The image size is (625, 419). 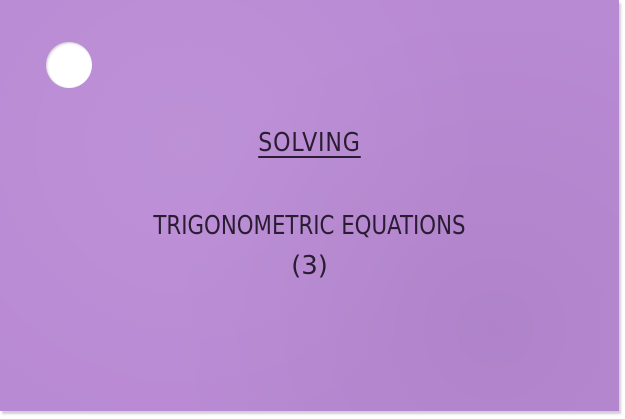 I want to click on card-heading: SOLVING, so click(x=309, y=143).